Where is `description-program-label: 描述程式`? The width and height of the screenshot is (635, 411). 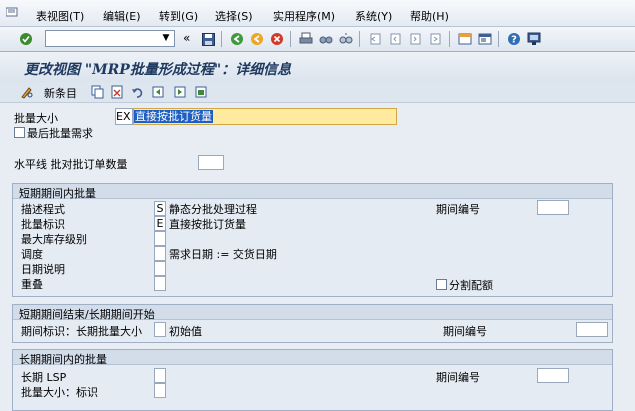
description-program-label: 描述程式 is located at coordinates (43, 209).